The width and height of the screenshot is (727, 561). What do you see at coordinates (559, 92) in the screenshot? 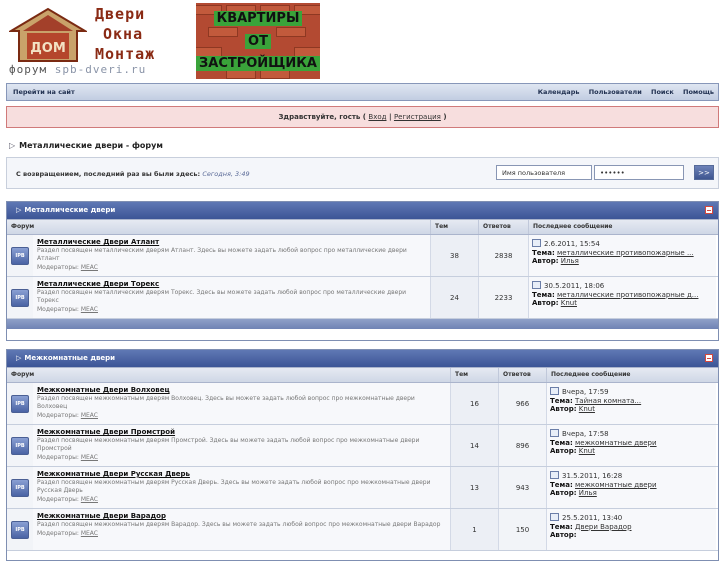
I see `calendar-link: Календарь` at bounding box center [559, 92].